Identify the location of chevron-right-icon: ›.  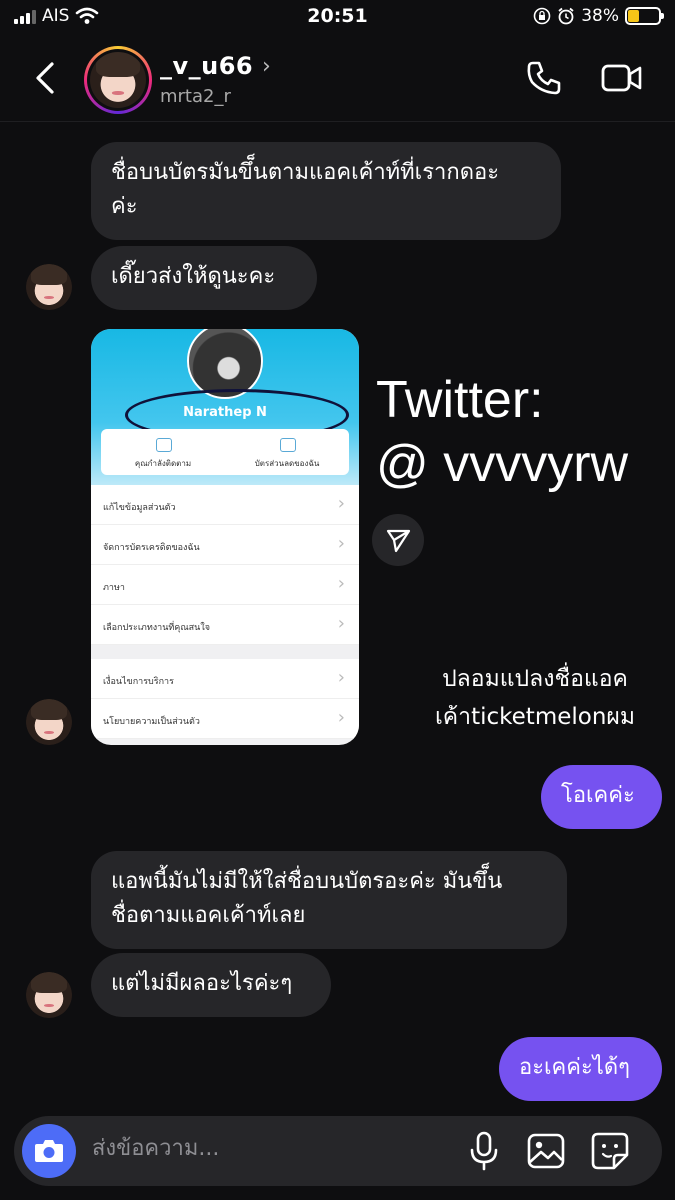
(266, 66).